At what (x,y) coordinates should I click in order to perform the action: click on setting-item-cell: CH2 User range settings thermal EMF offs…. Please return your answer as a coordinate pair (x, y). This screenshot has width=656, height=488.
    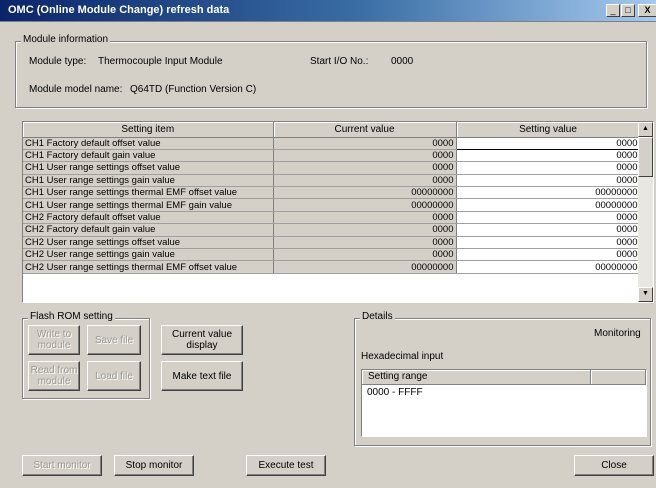
    Looking at the image, I should click on (148, 267).